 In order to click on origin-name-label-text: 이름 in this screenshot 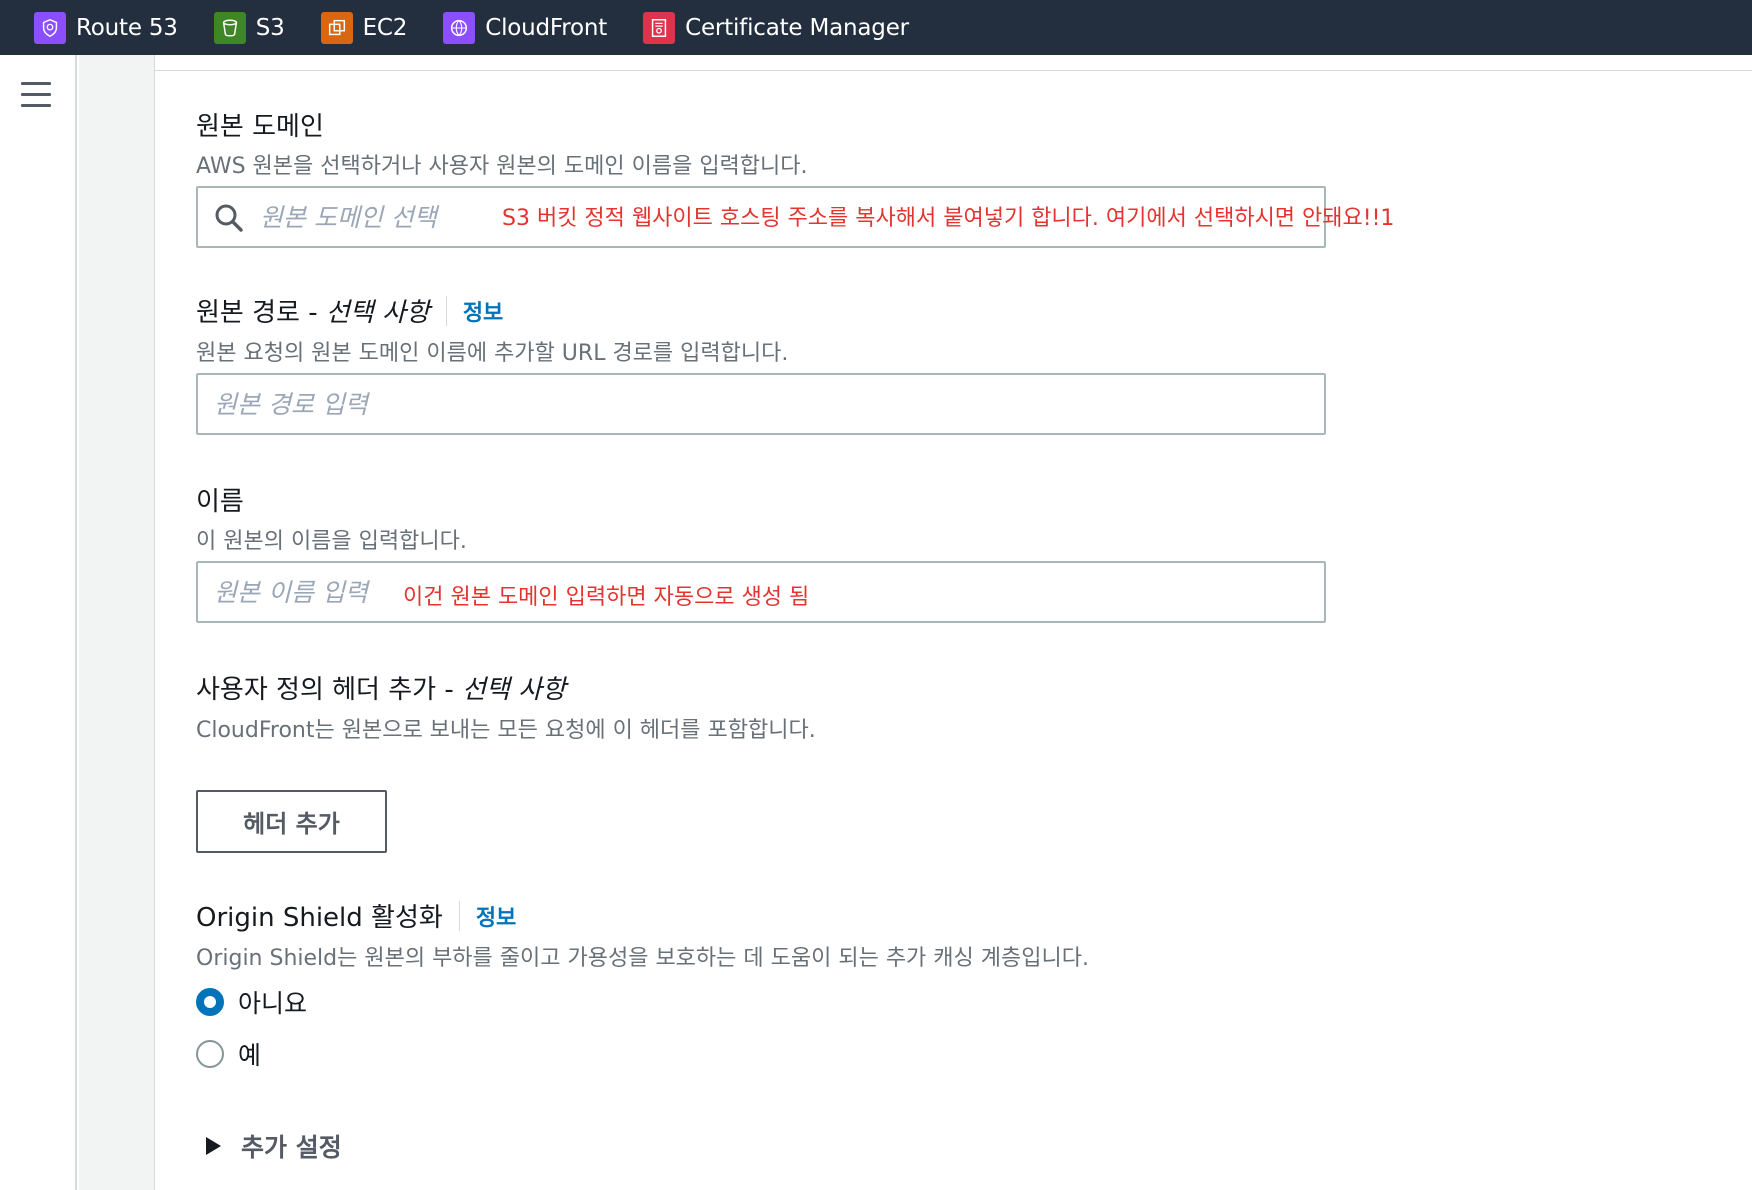, I will do `click(220, 502)`.